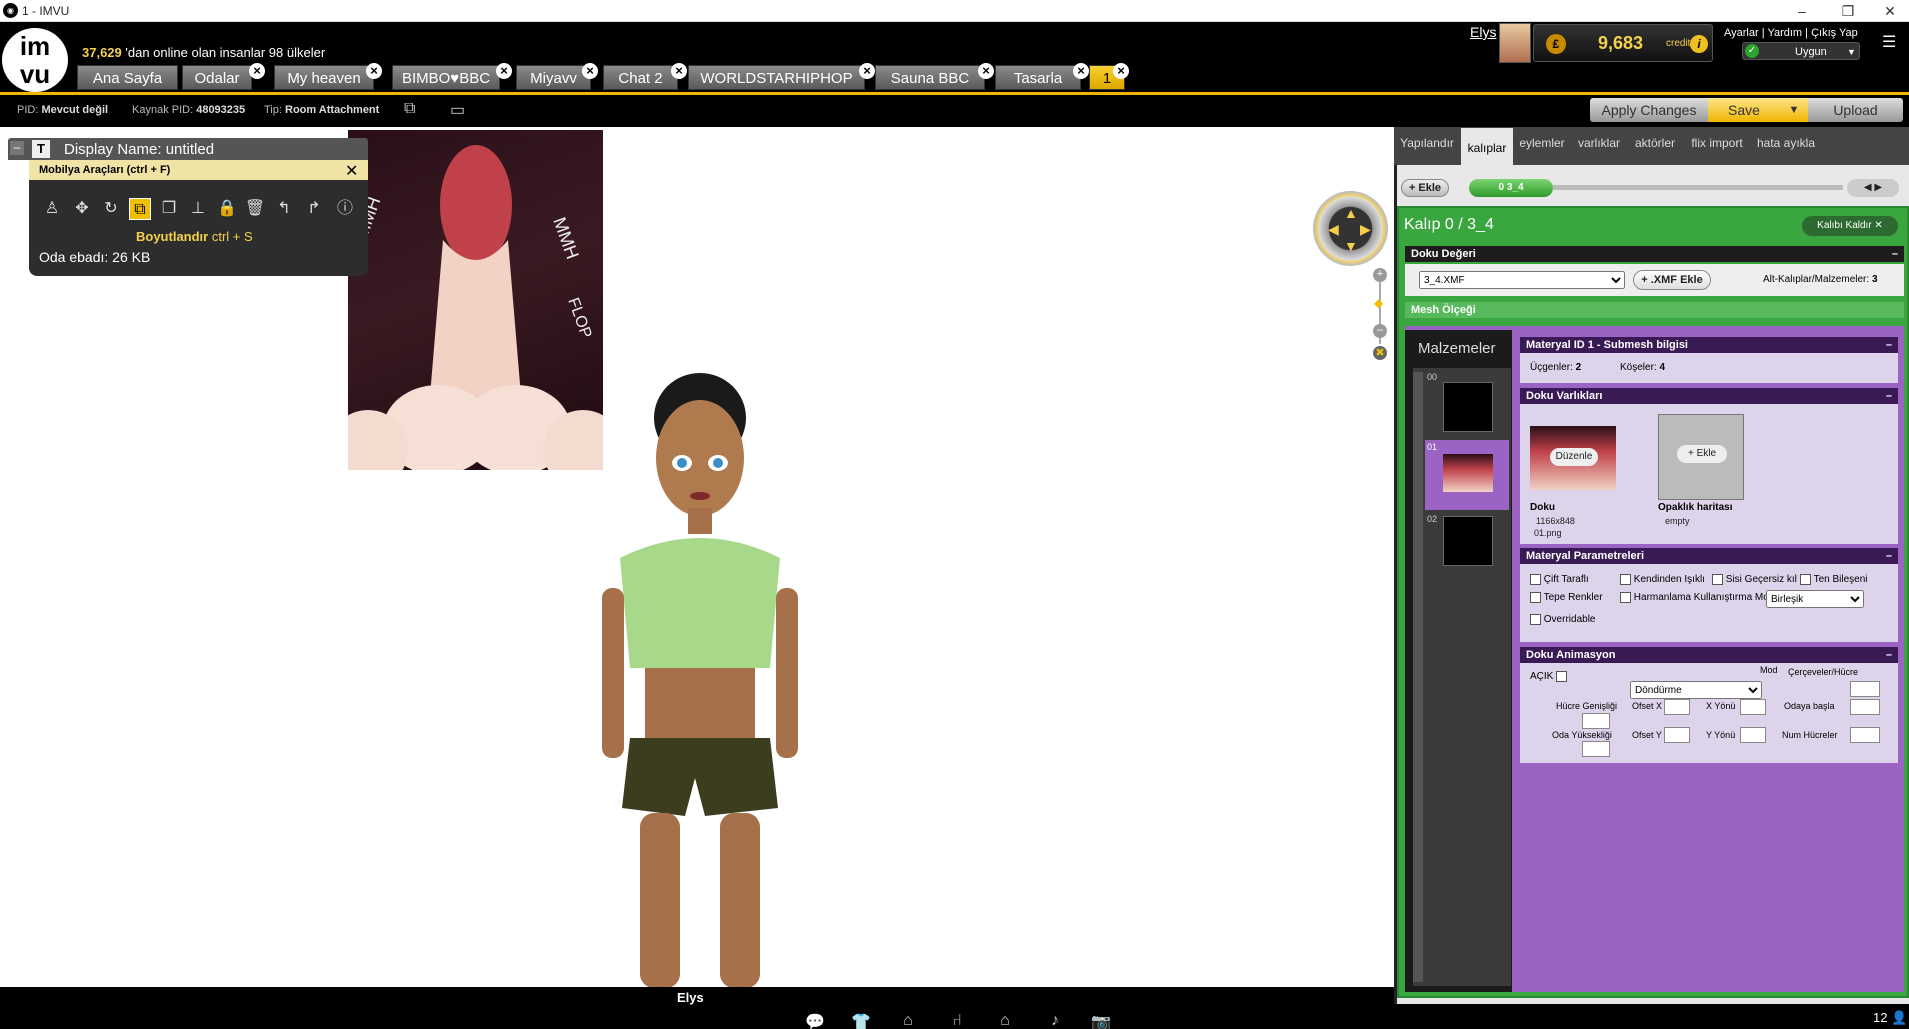 This screenshot has height=1029, width=1909. I want to click on self-lit-option: Kendinden Işıklı, so click(1662, 579).